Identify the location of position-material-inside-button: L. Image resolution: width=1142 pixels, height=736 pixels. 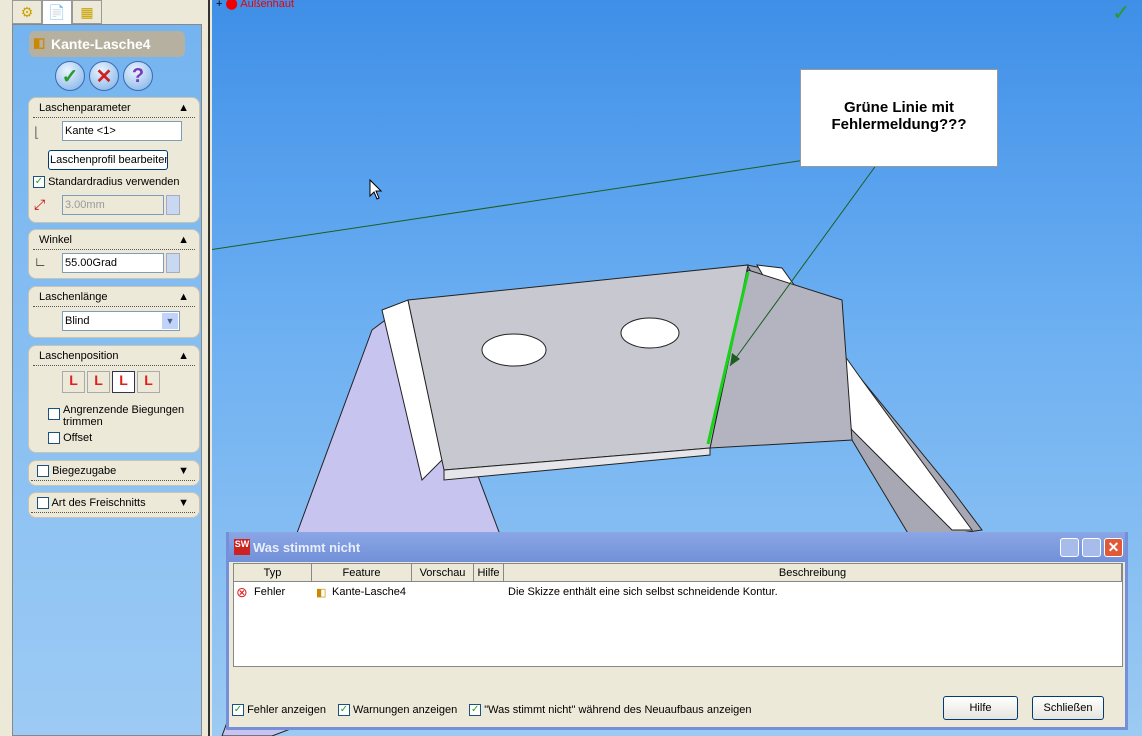
(73, 382).